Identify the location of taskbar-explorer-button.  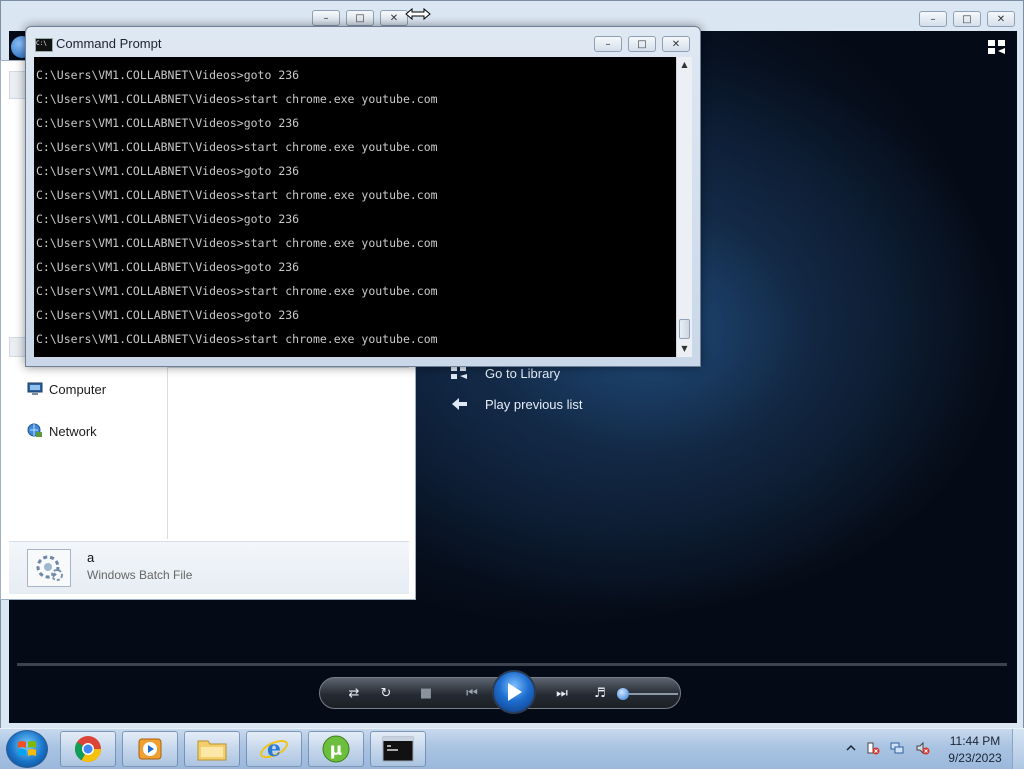
(212, 749).